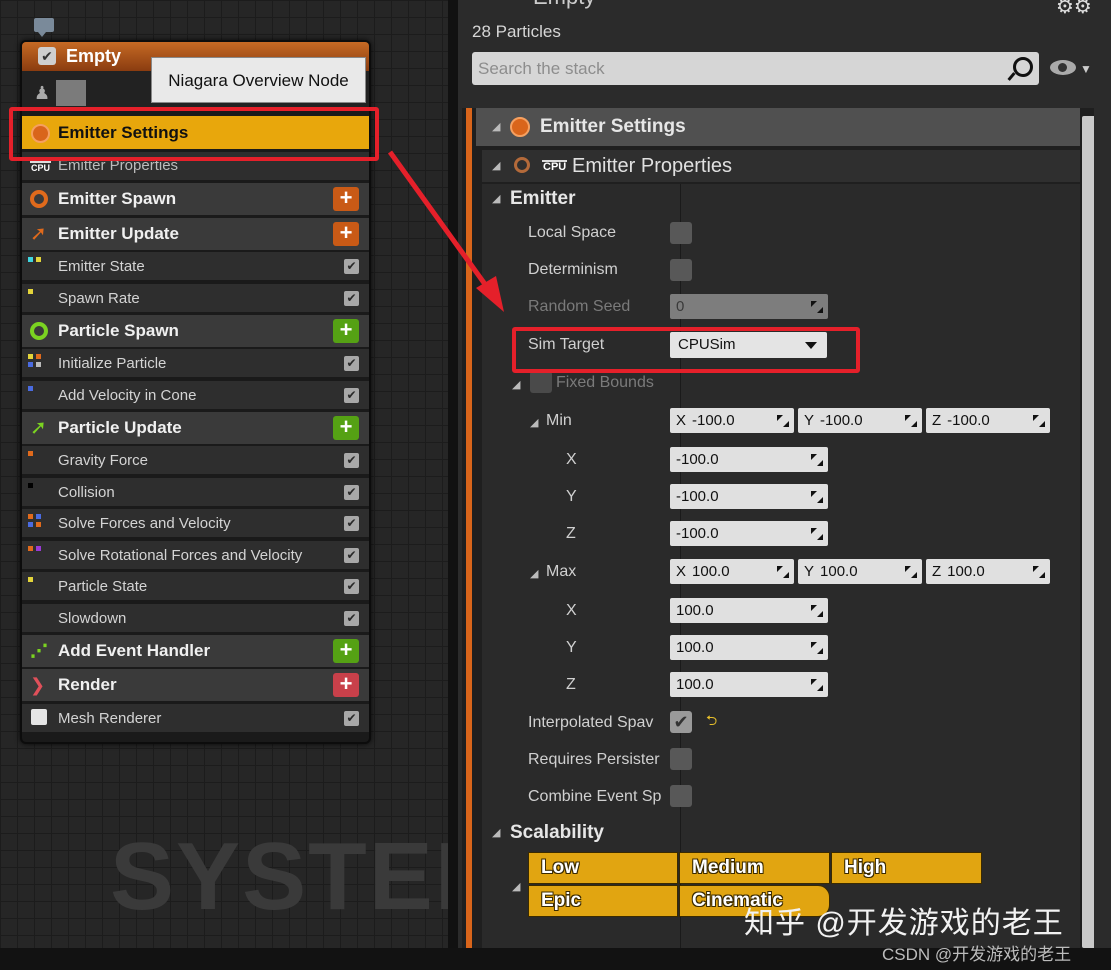 This screenshot has width=1111, height=970. I want to click on add-renderer-button: +, so click(346, 685).